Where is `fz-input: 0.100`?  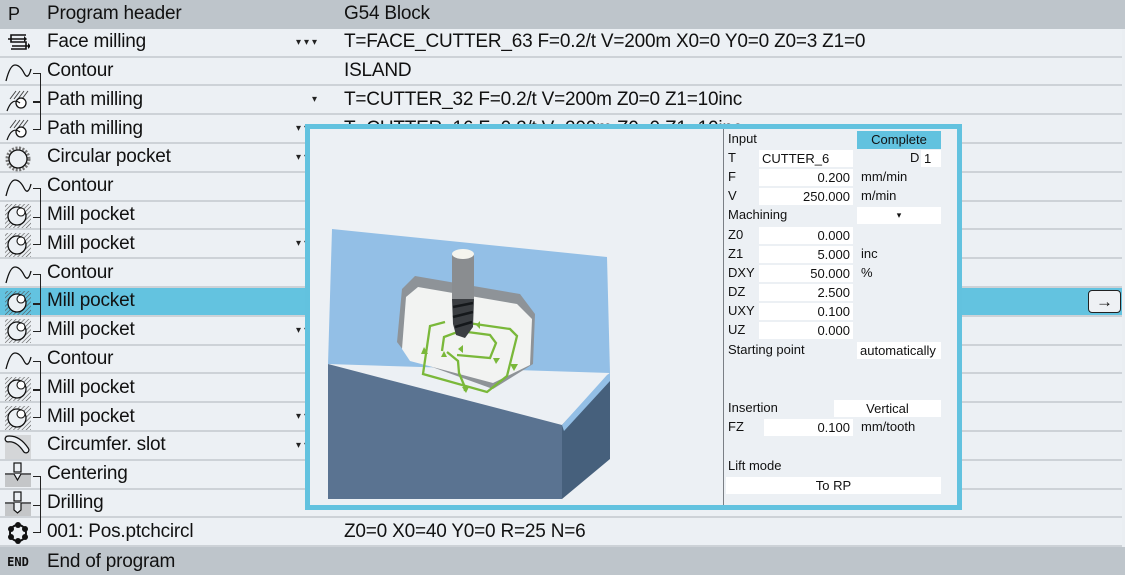 fz-input: 0.100 is located at coordinates (808, 427).